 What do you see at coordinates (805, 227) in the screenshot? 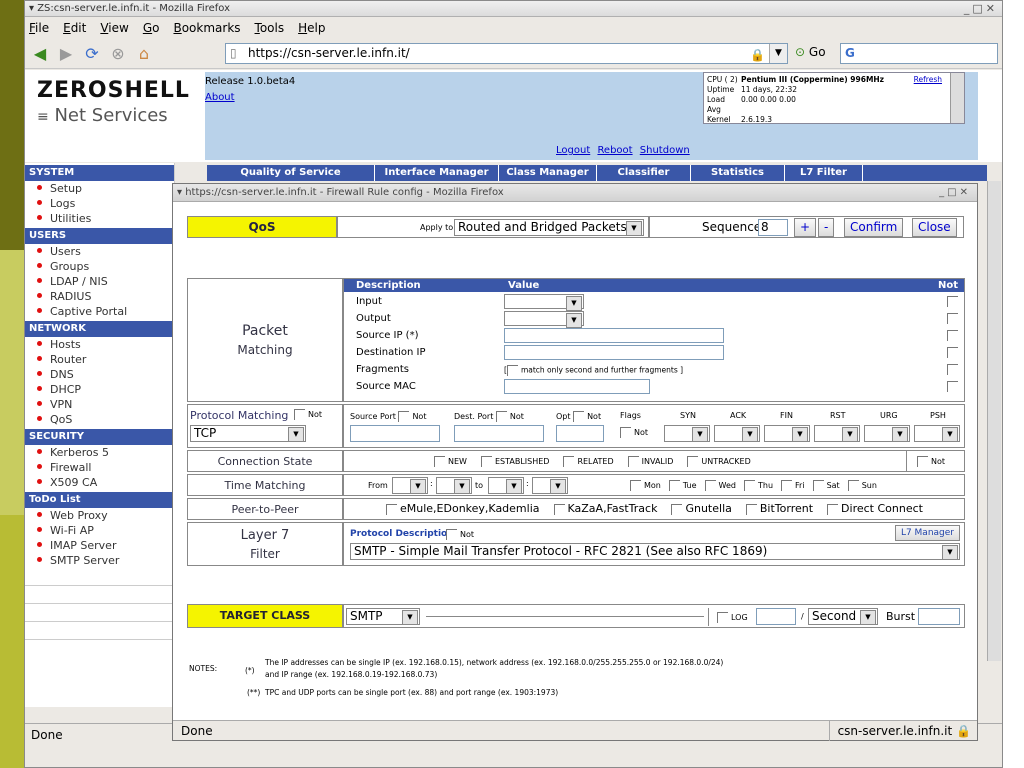
I see `sequence-plus-button: +` at bounding box center [805, 227].